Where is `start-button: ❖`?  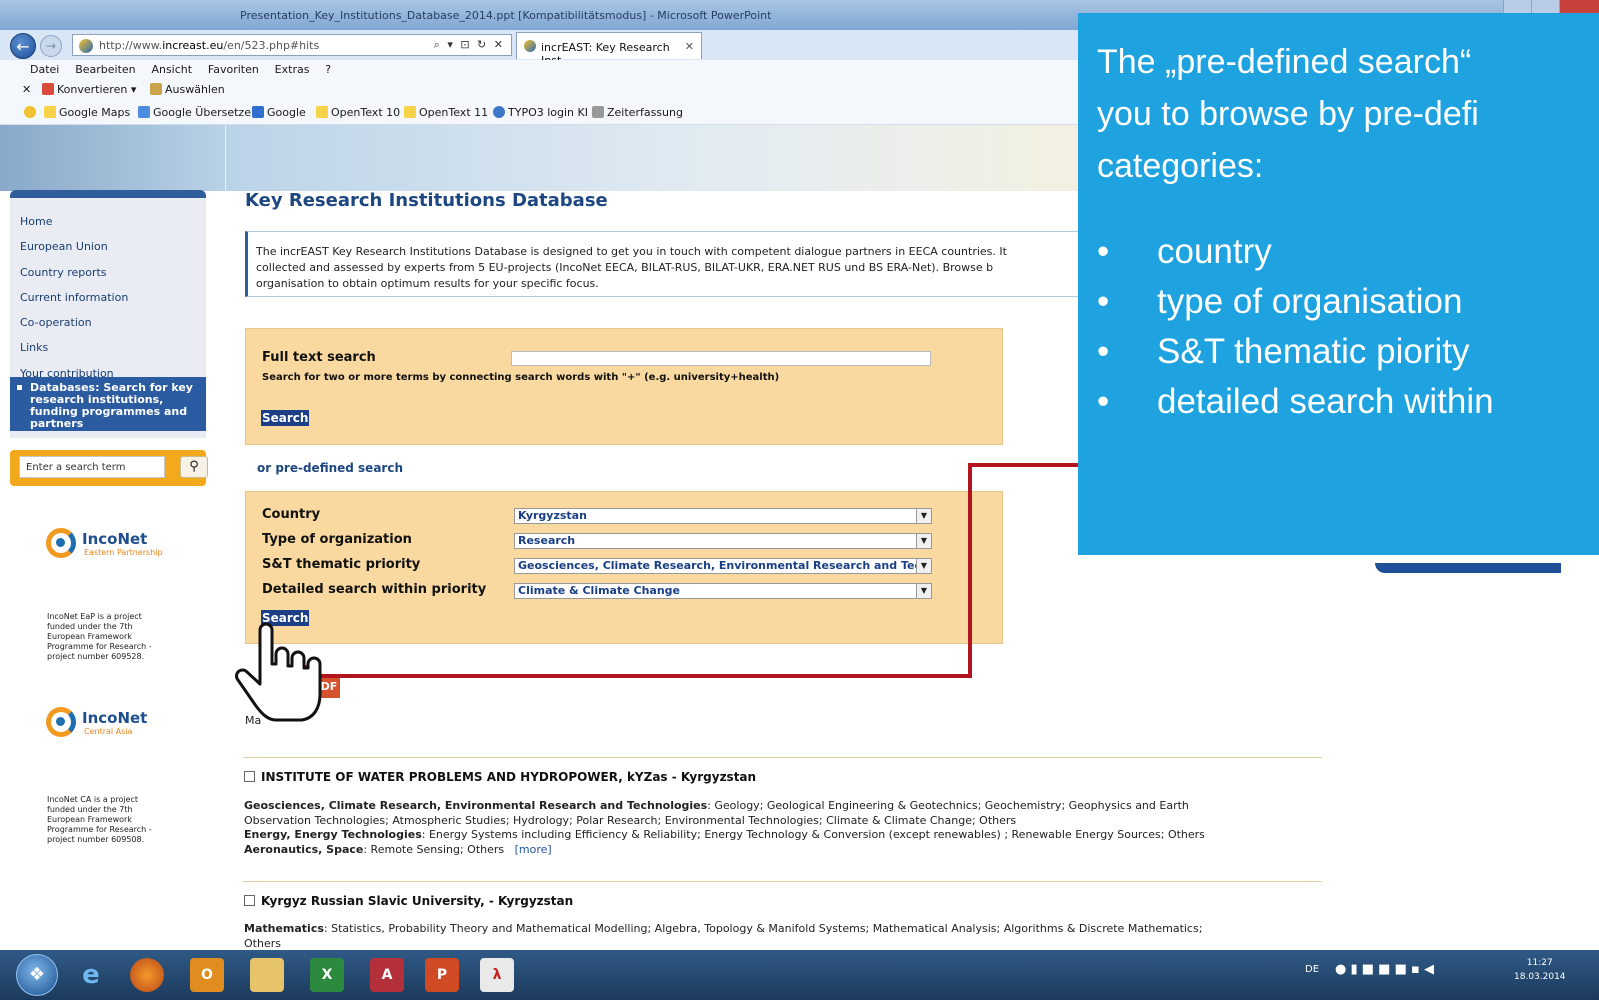
start-button: ❖ is located at coordinates (37, 975).